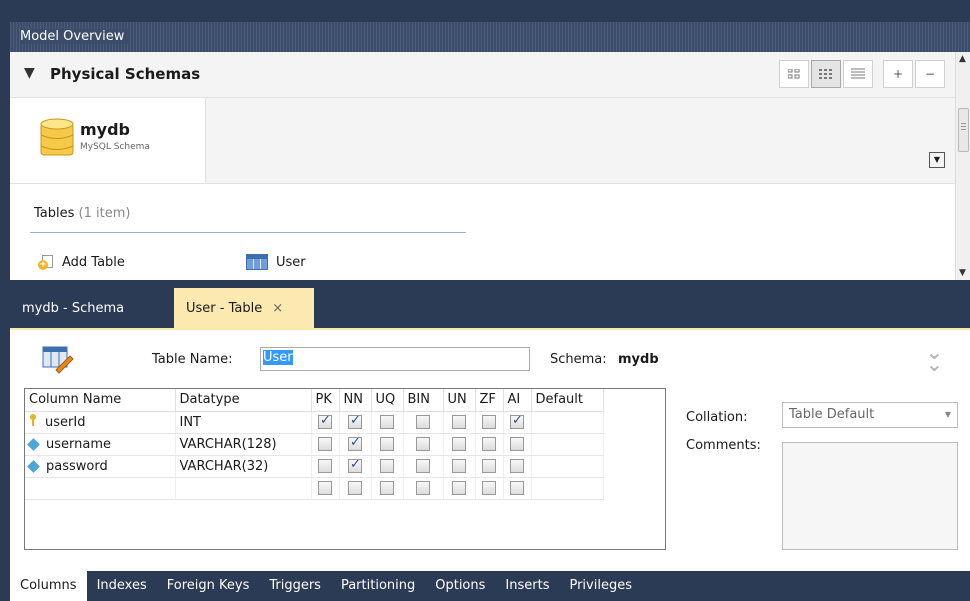 The height and width of the screenshot is (601, 970). What do you see at coordinates (423, 400) in the screenshot?
I see `col-header: BIN` at bounding box center [423, 400].